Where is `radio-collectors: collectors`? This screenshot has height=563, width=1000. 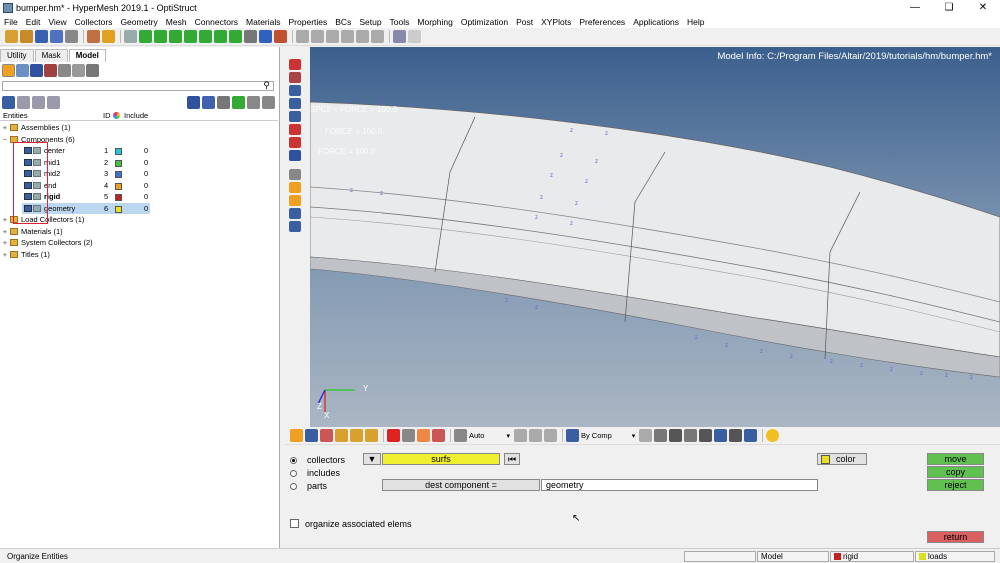
radio-collectors: collectors is located at coordinates (317, 460).